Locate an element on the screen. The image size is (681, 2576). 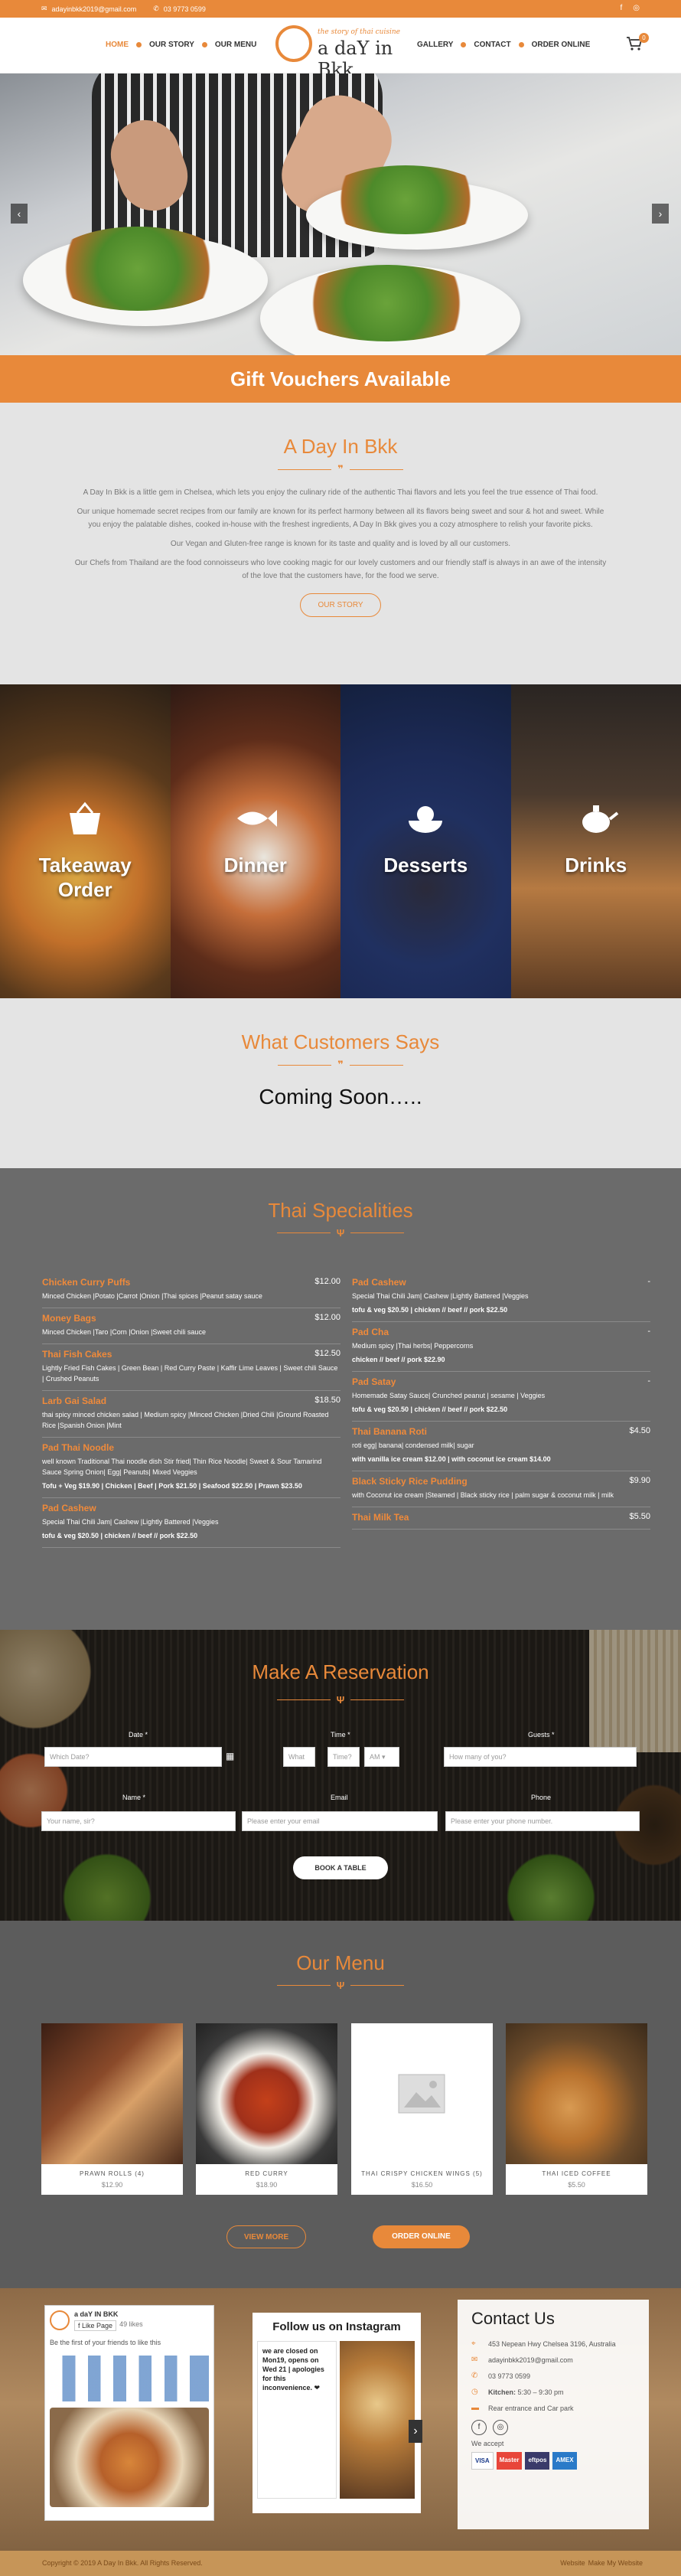
hero-slider: ‹ › is located at coordinates (340, 214).